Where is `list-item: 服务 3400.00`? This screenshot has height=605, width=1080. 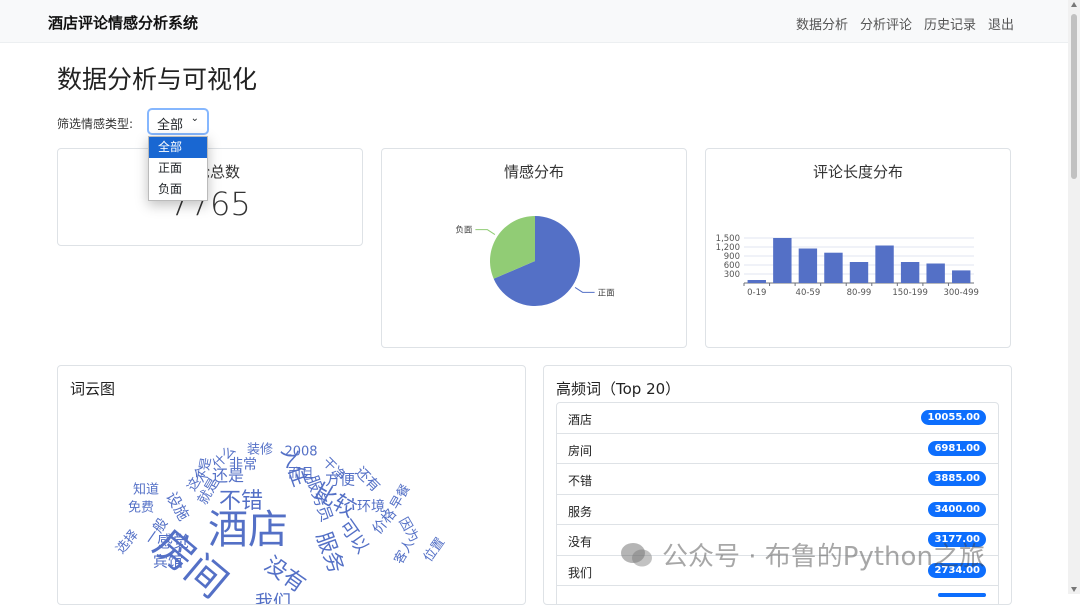
list-item: 服务 3400.00 is located at coordinates (777, 510).